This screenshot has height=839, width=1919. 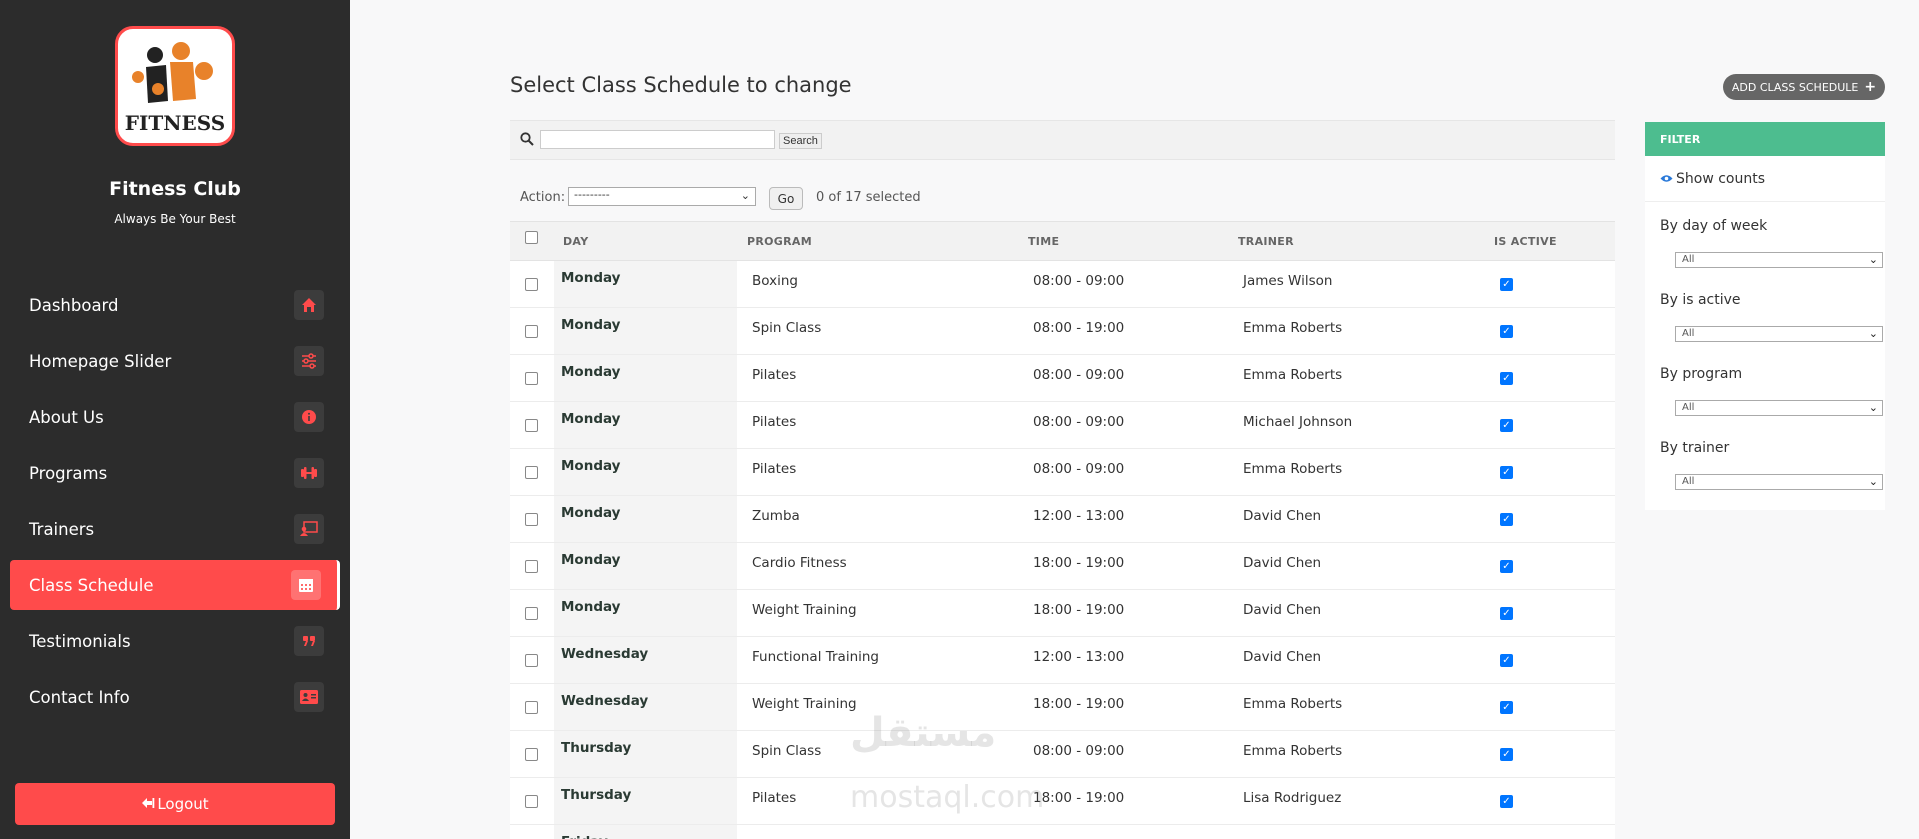 What do you see at coordinates (1873, 481) in the screenshot?
I see `chevron-down-icon: ⌄` at bounding box center [1873, 481].